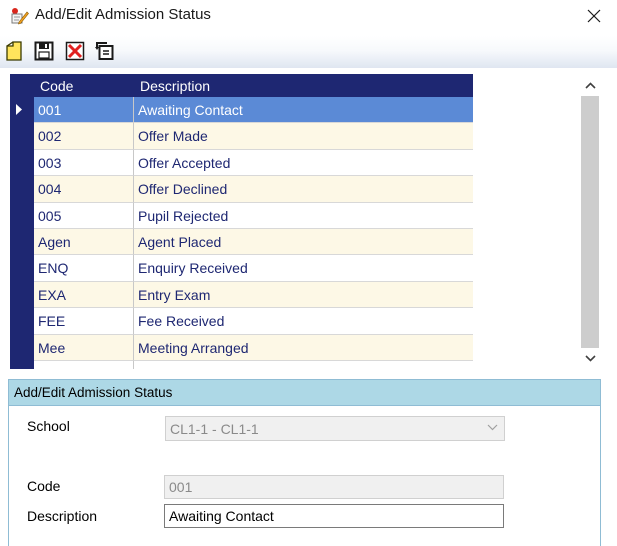 This screenshot has height=546, width=617. I want to click on description-field: Awaiting Contact, so click(334, 516).